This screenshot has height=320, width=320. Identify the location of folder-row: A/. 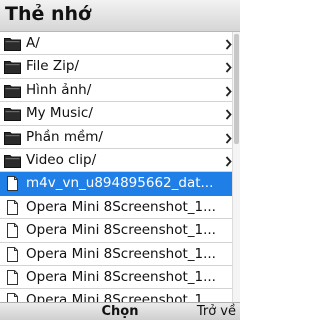
(116, 44).